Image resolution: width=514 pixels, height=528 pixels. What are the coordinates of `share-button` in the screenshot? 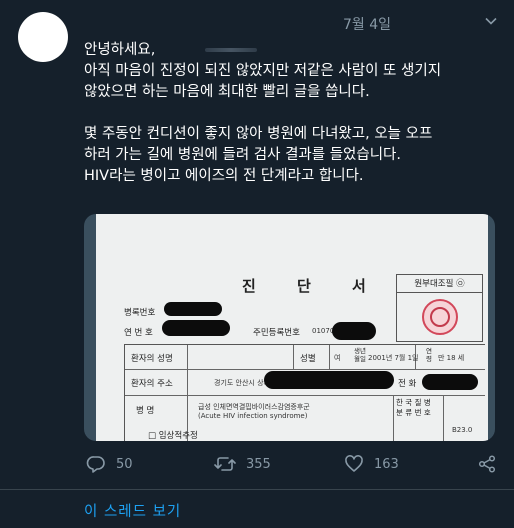 It's located at (487, 464).